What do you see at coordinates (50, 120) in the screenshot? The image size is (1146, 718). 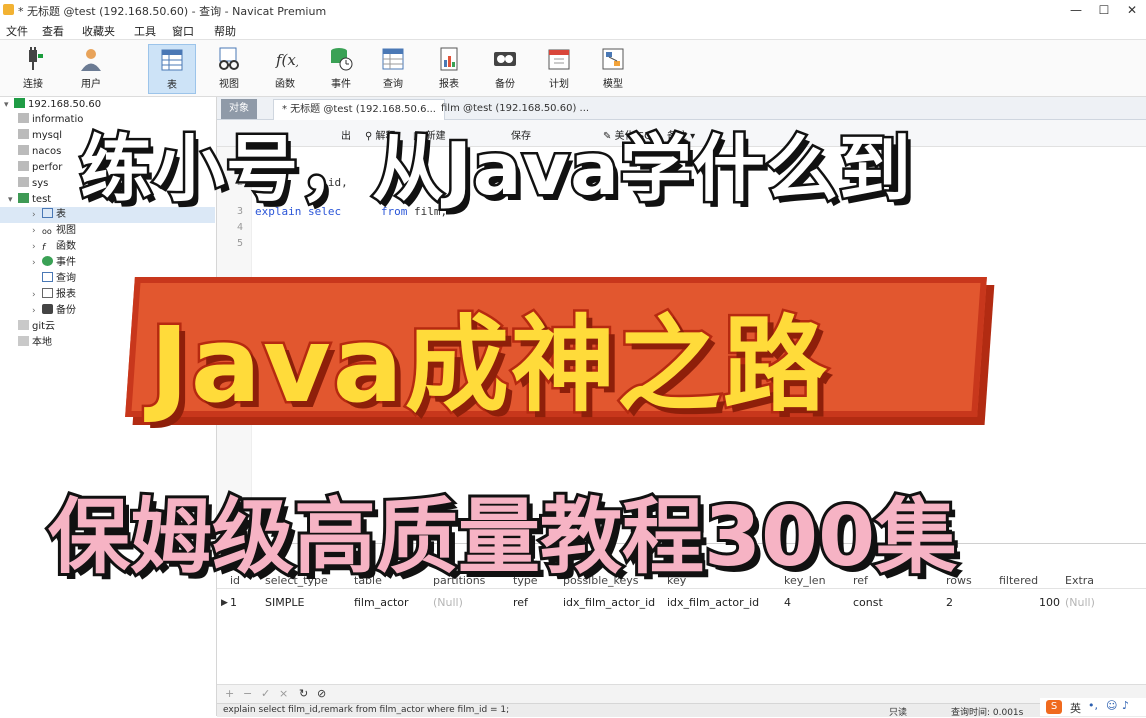 I see `nav-database-information: informatio` at bounding box center [50, 120].